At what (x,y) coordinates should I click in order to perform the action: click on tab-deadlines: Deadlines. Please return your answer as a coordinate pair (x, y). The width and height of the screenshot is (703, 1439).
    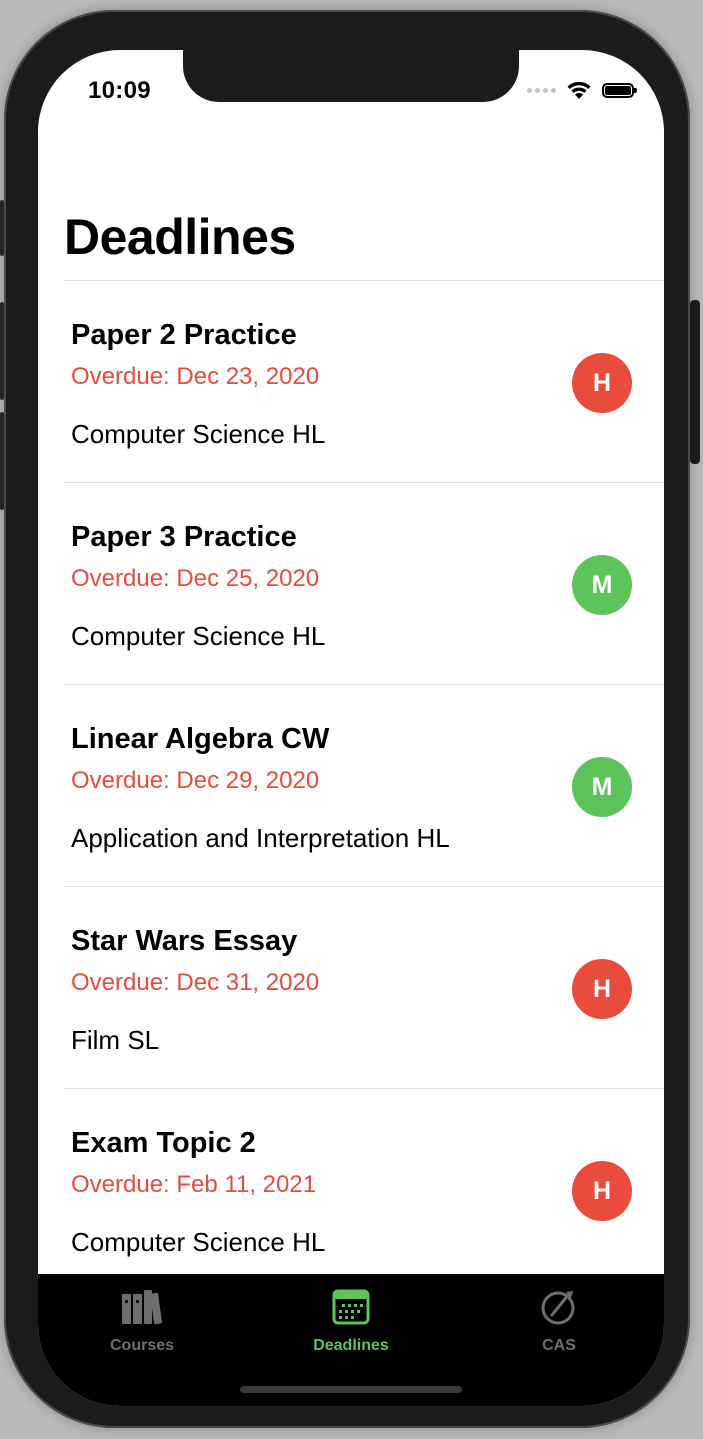
    Looking at the image, I should click on (351, 1321).